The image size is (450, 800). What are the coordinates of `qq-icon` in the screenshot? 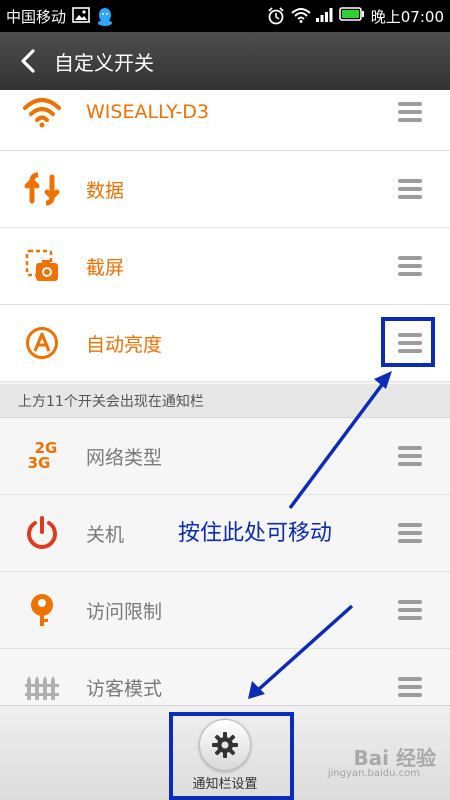 It's located at (105, 16).